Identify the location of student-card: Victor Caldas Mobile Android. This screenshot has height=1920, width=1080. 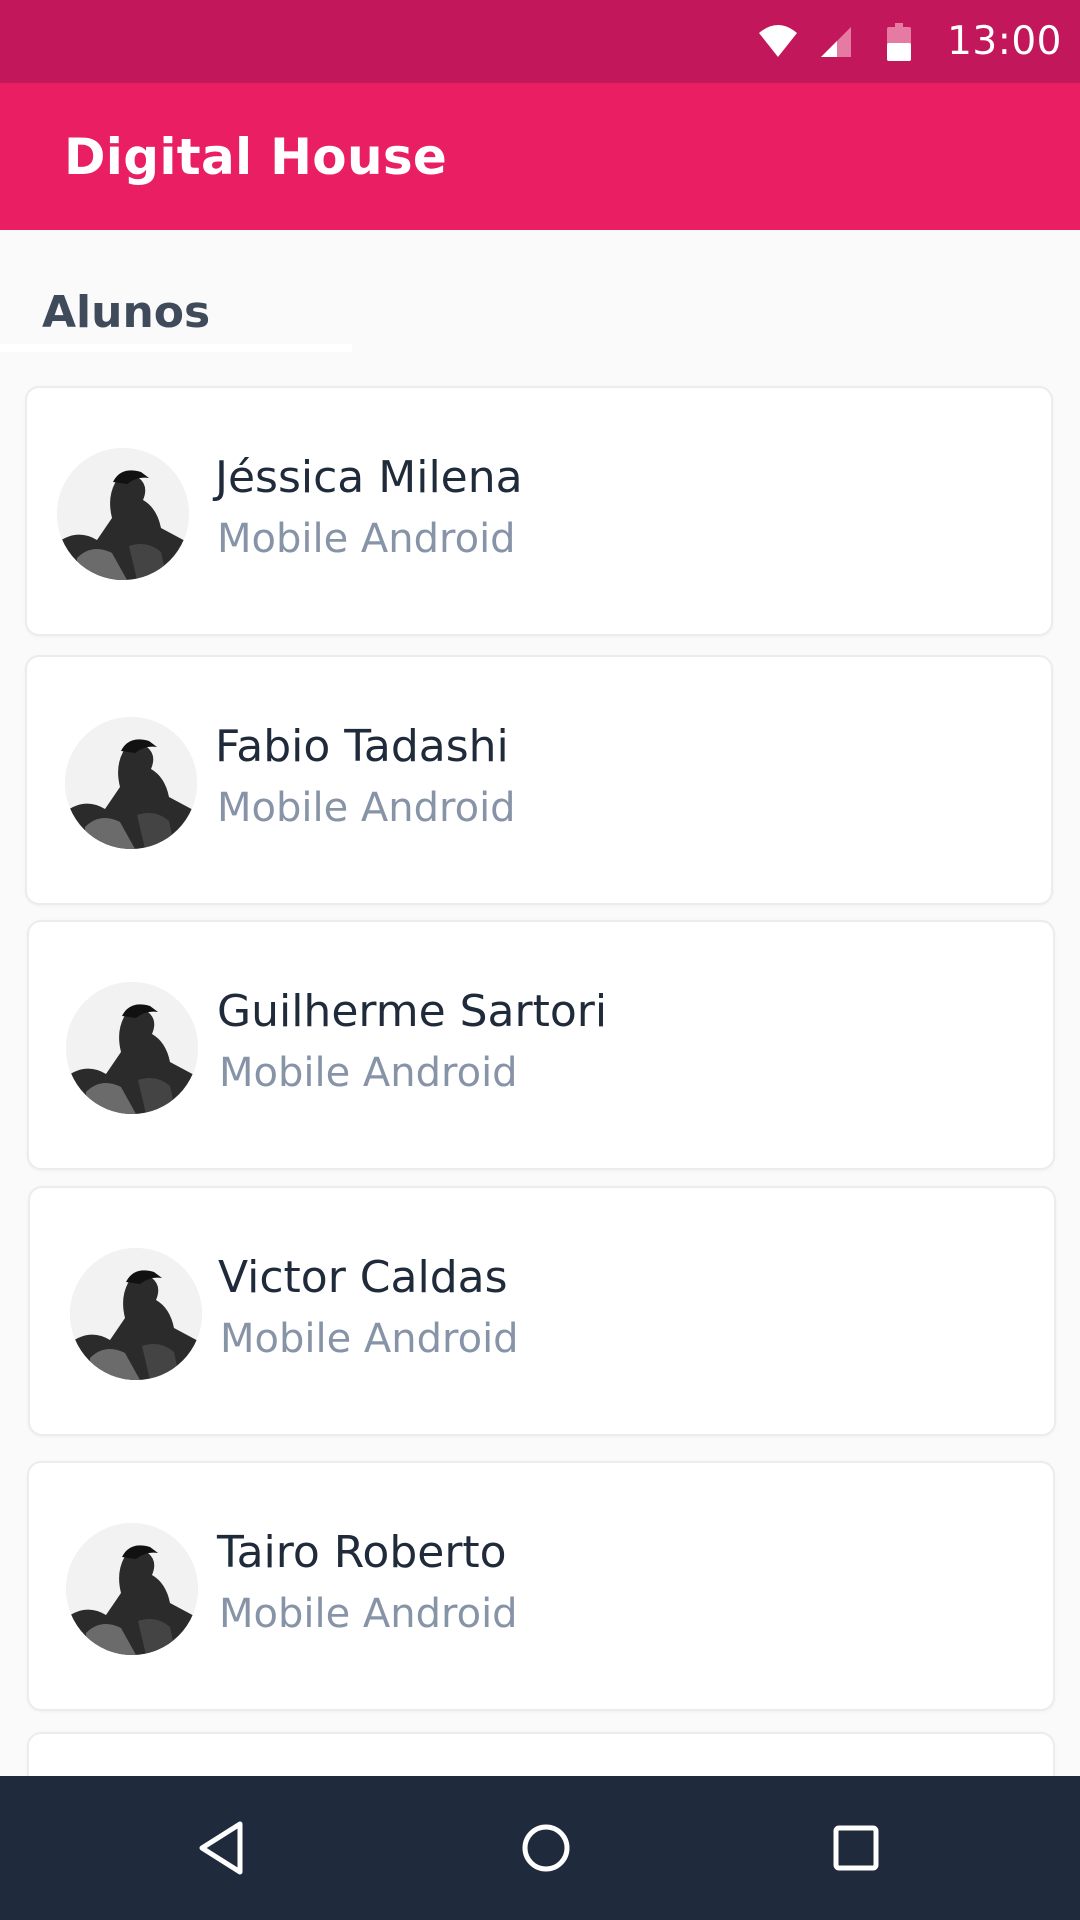
(542, 1311).